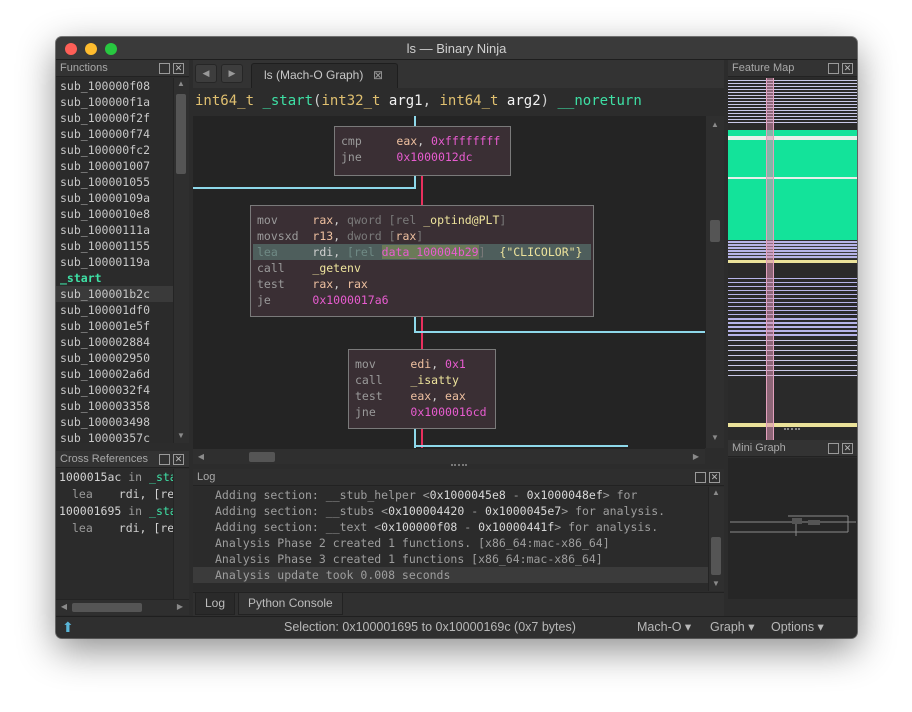 This screenshot has width=912, height=712. I want to click on instruction-row: test rax, rax, so click(312, 284).